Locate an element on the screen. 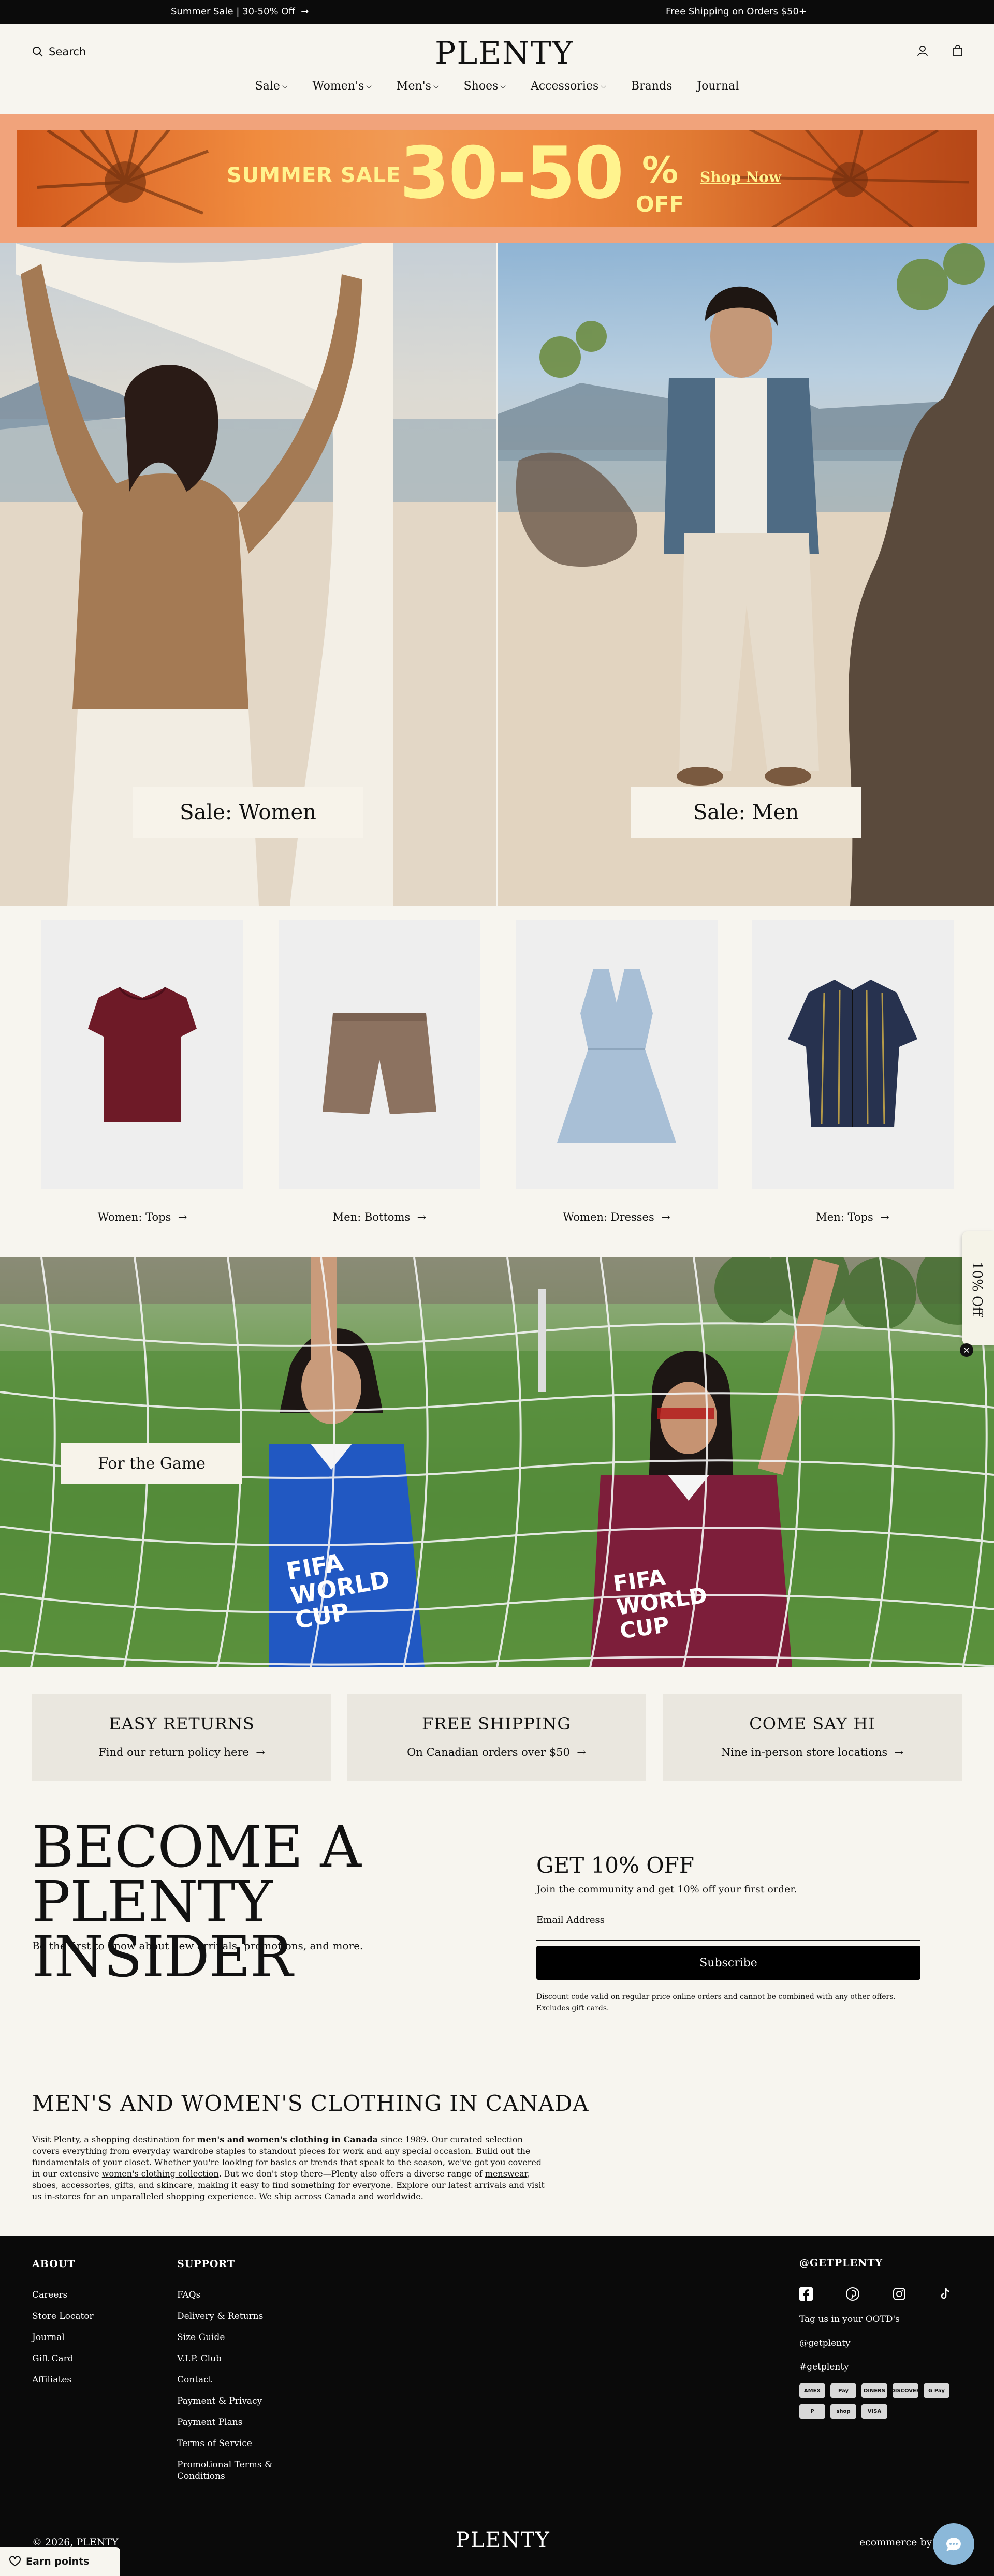 The width and height of the screenshot is (994, 2576). insider-title: BECOME A PLENTY INSIDER is located at coordinates (196, 1902).